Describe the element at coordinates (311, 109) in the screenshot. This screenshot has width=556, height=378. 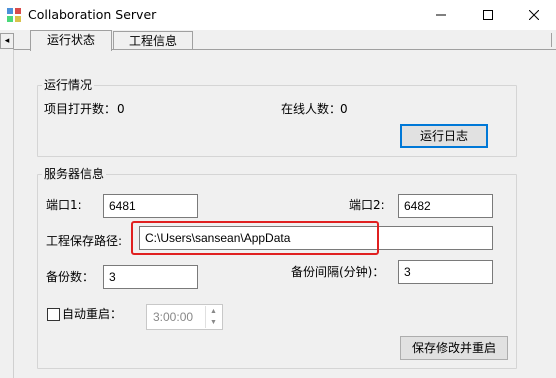
I see `online-users-label: 在线人数：` at that location.